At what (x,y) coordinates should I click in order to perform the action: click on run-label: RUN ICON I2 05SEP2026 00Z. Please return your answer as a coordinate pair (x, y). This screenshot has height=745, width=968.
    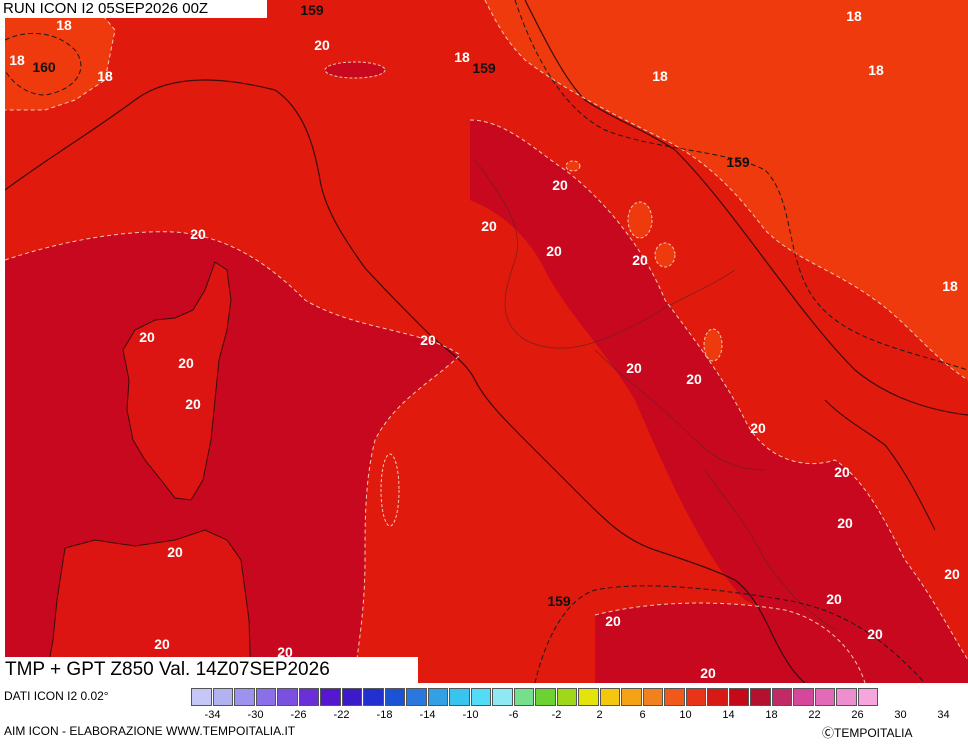
    Looking at the image, I should click on (133, 9).